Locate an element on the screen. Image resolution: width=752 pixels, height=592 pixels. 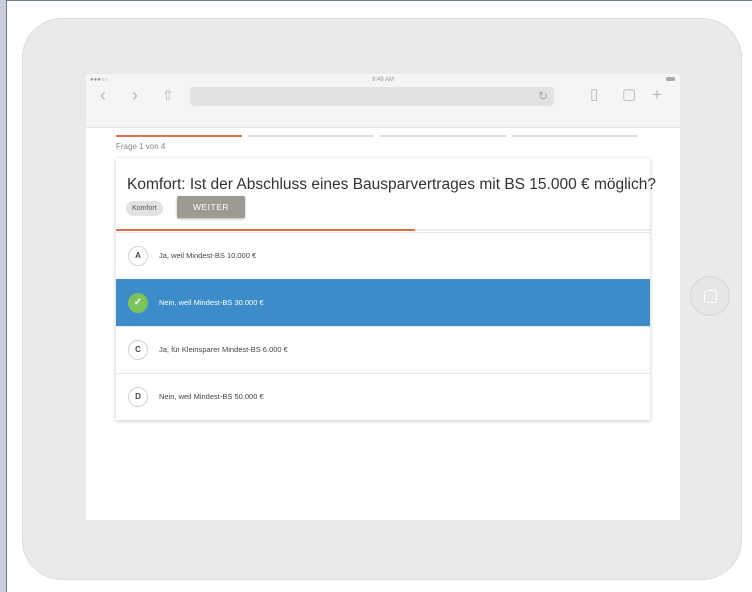
home-button-icon is located at coordinates (710, 296).